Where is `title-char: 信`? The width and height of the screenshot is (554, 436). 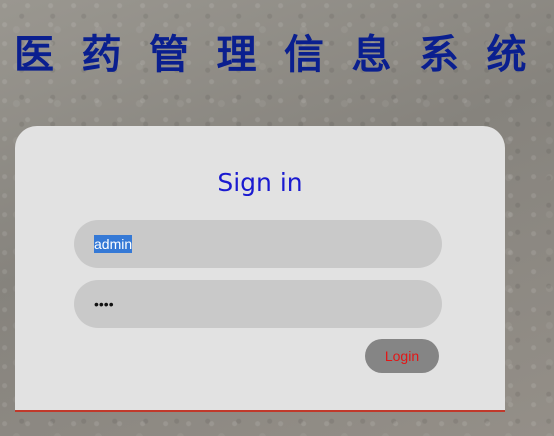
title-char: 信 is located at coordinates (304, 54).